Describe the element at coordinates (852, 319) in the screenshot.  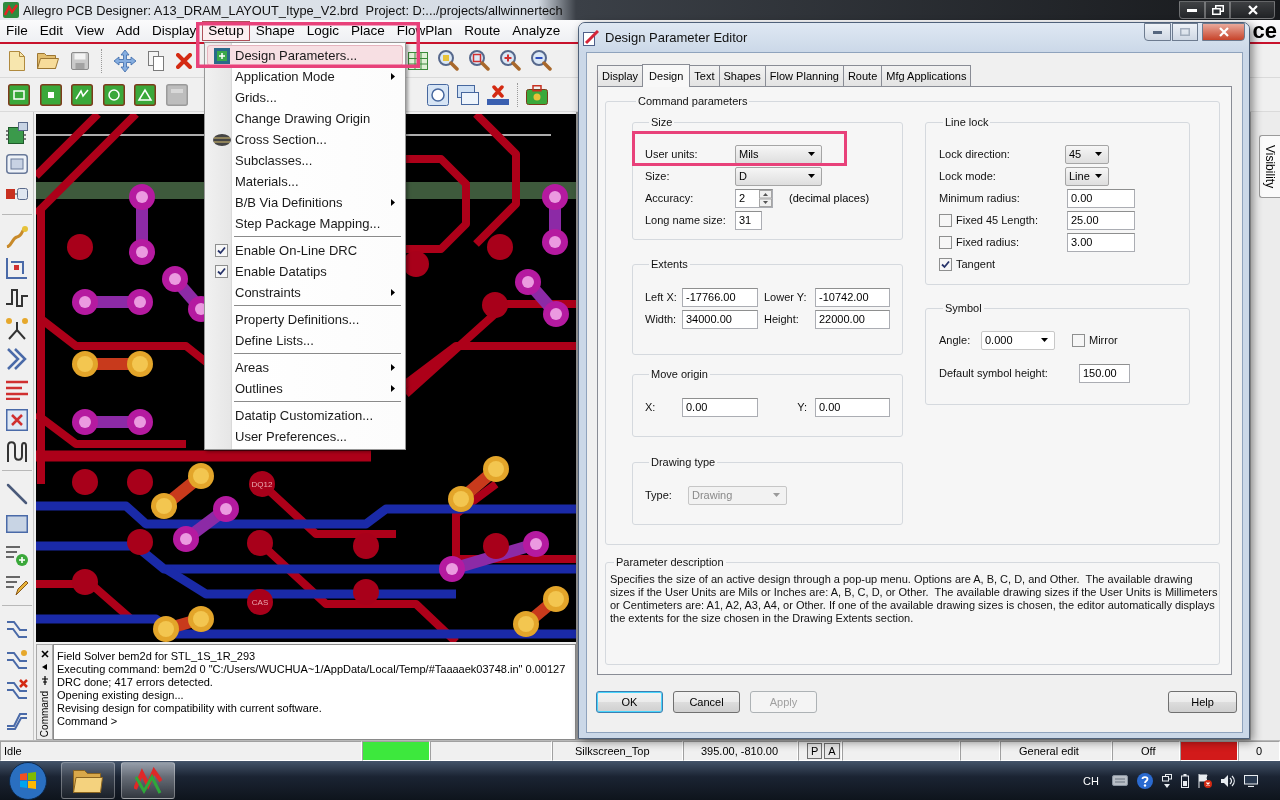
I see `text-field: 22000.00` at that location.